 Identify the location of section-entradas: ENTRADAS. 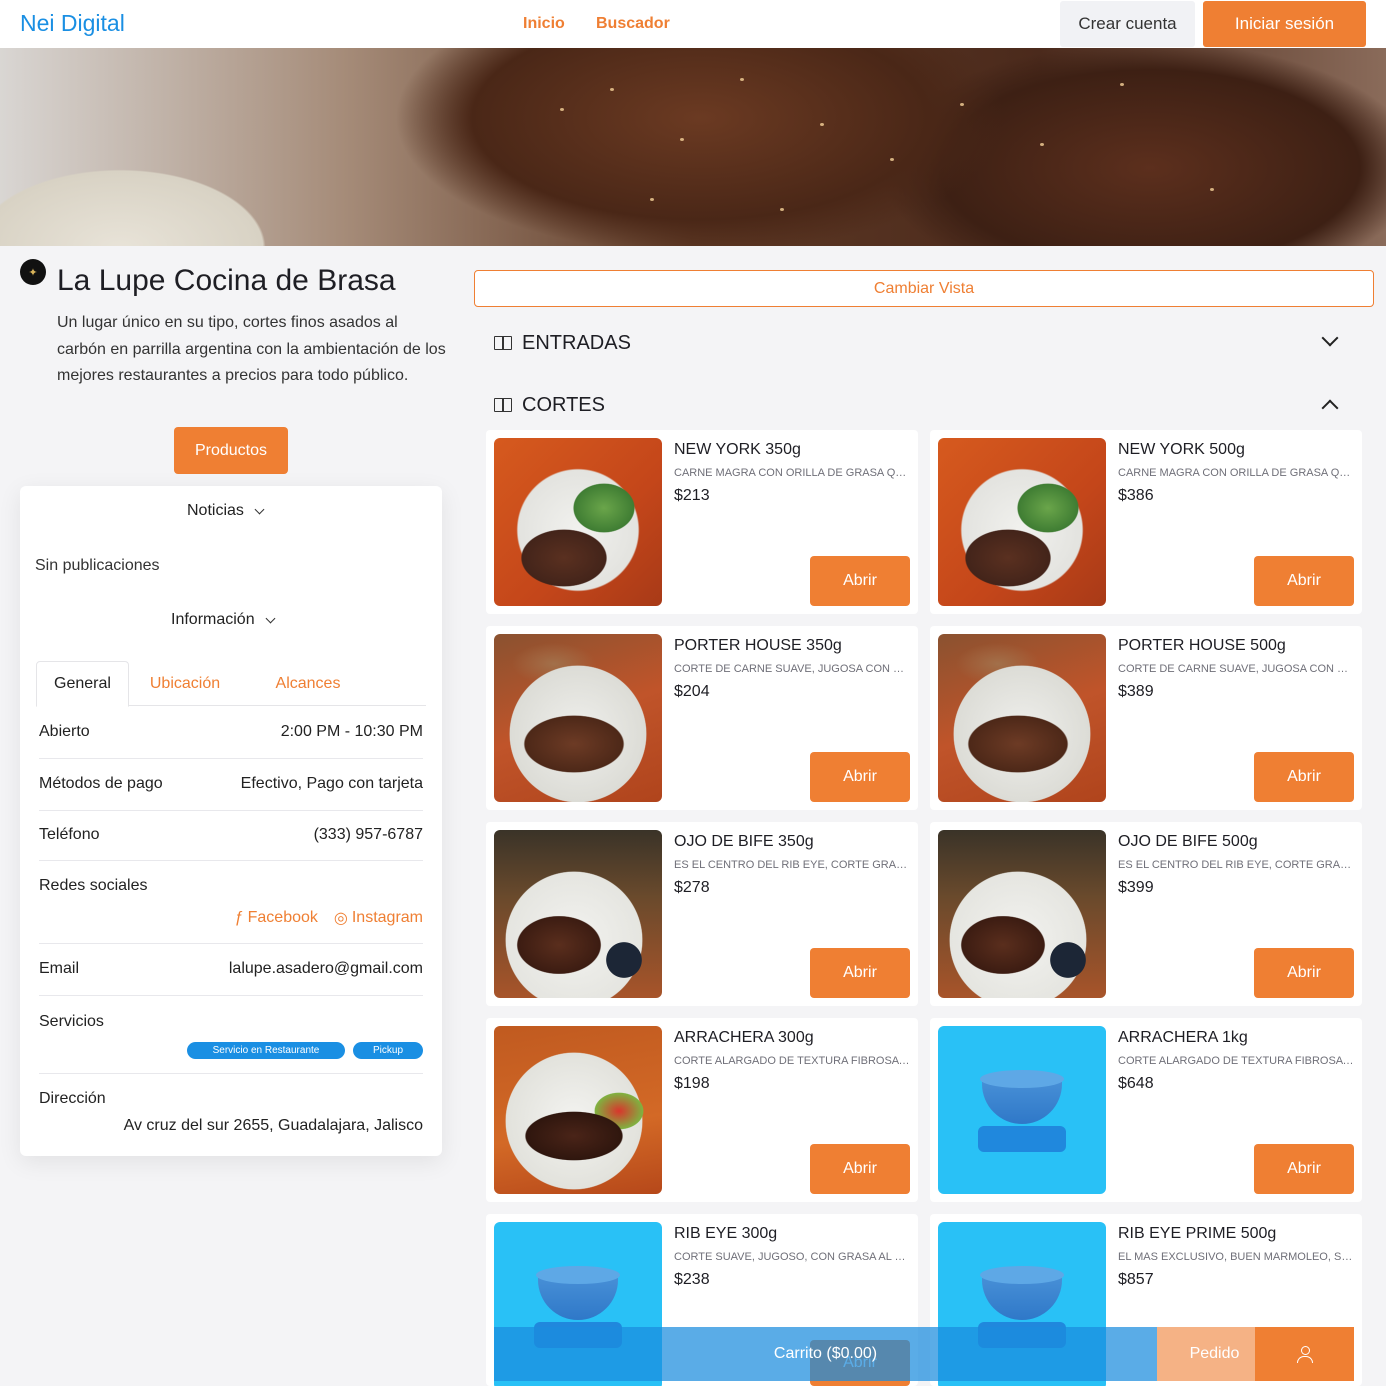
(919, 343).